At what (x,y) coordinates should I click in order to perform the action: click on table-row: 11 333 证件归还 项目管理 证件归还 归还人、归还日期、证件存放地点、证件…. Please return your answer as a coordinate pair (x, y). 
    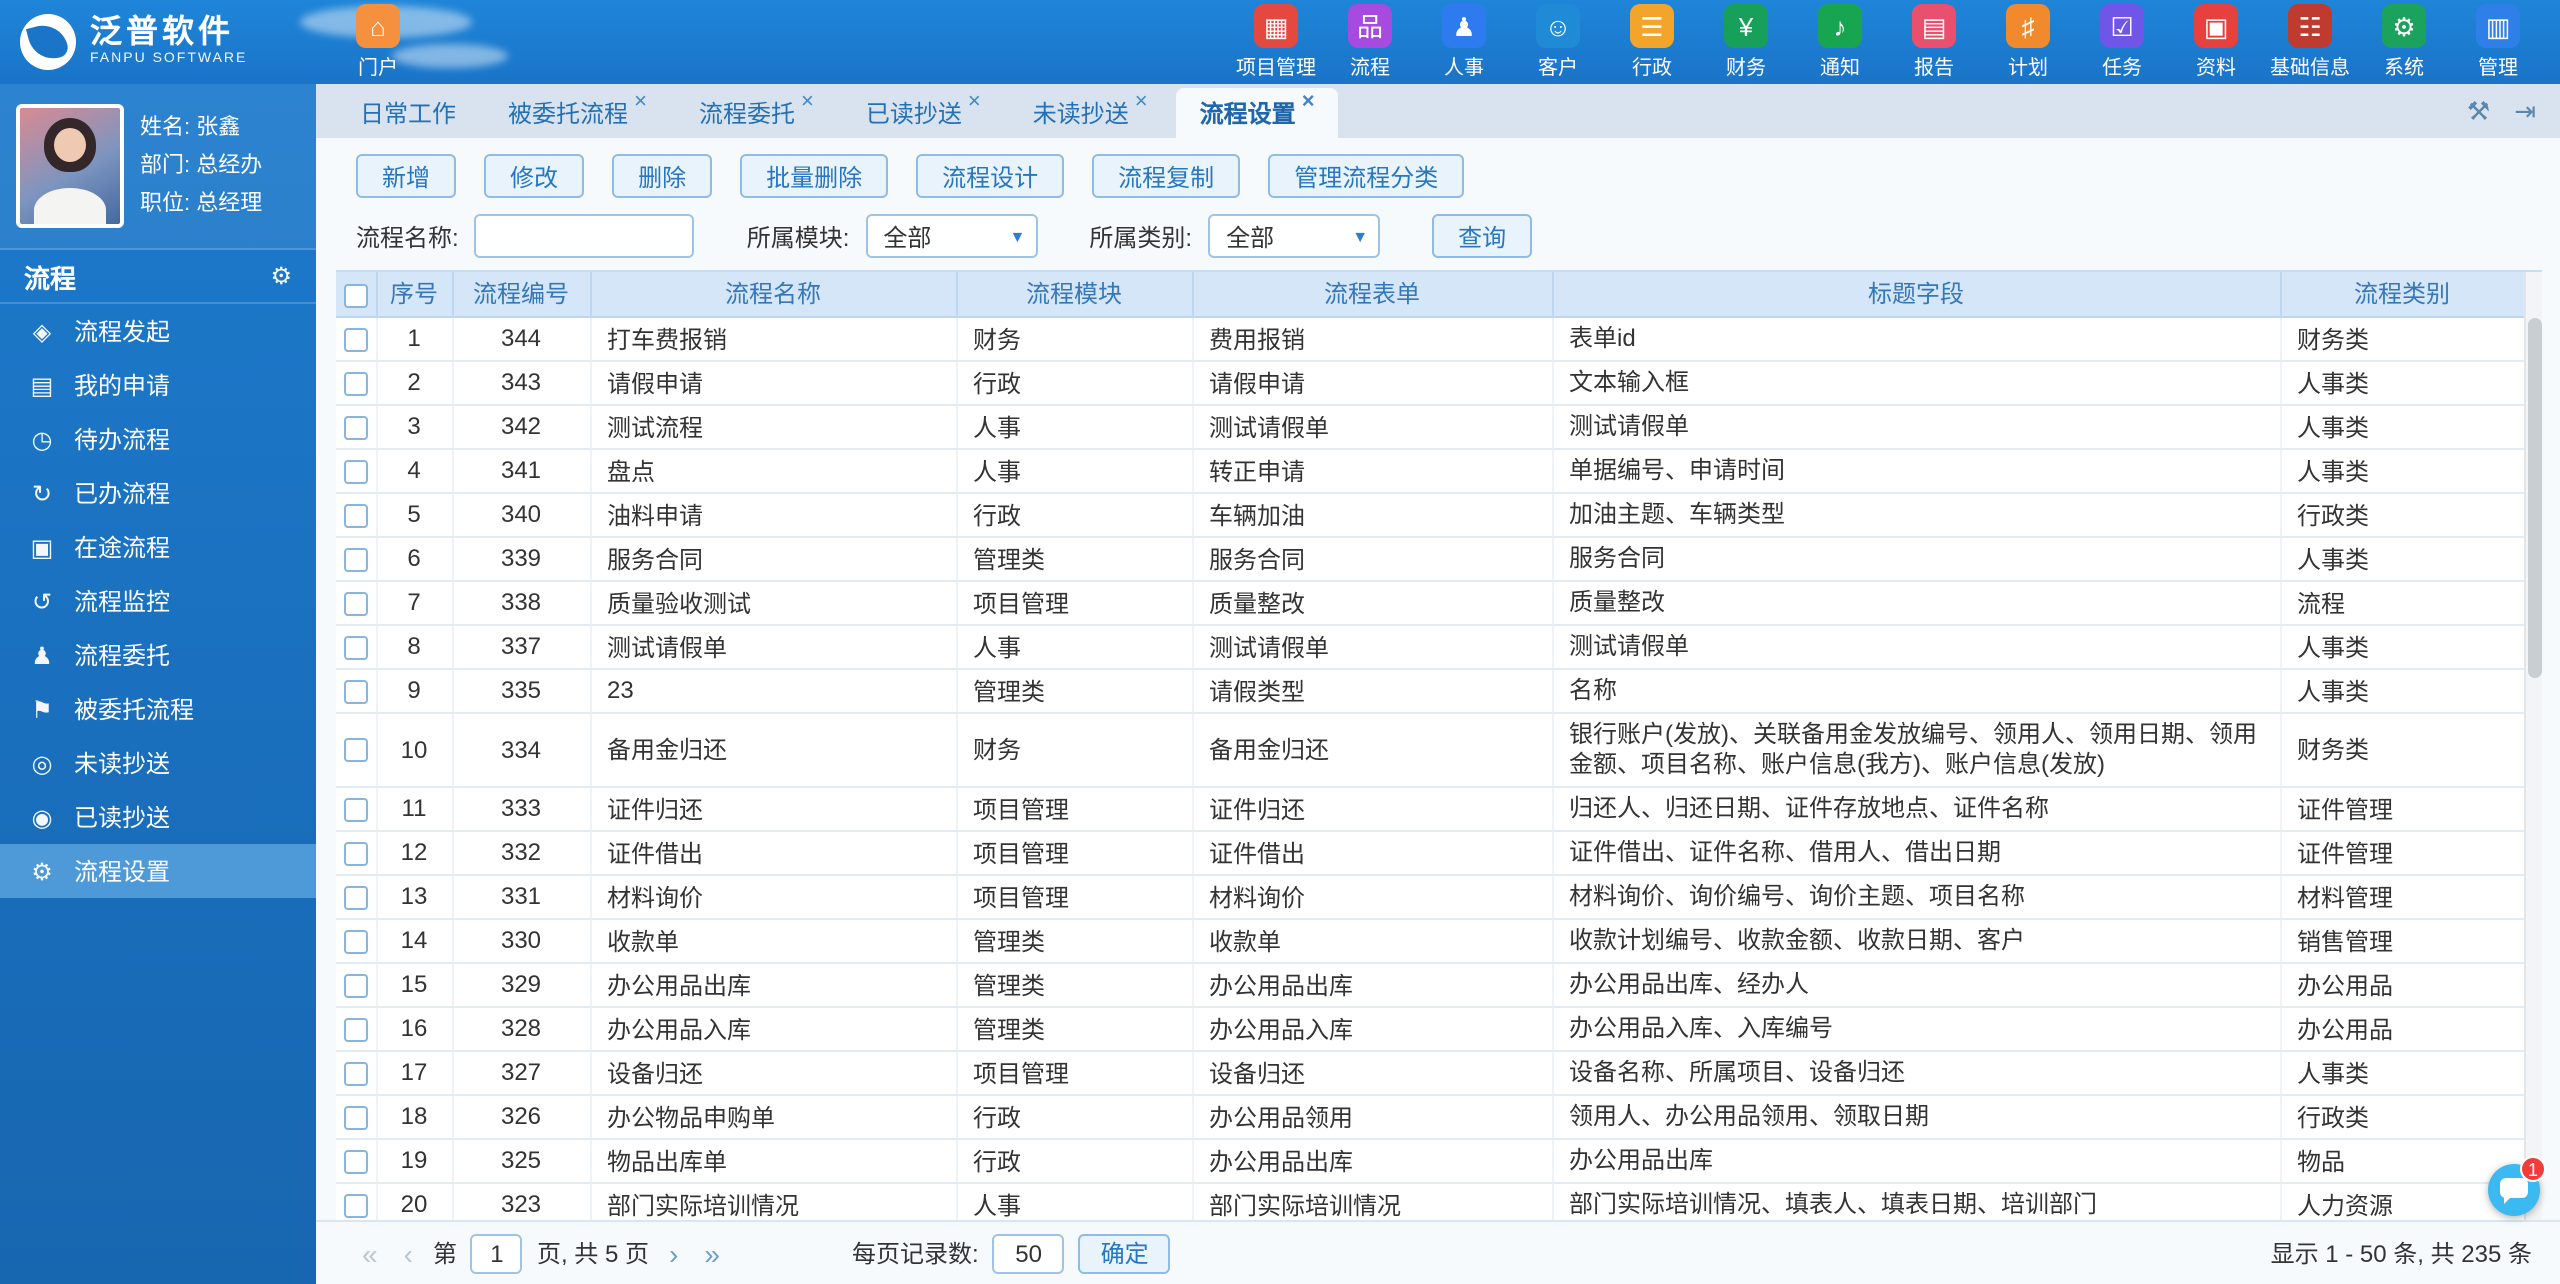
    Looking at the image, I should click on (1430, 808).